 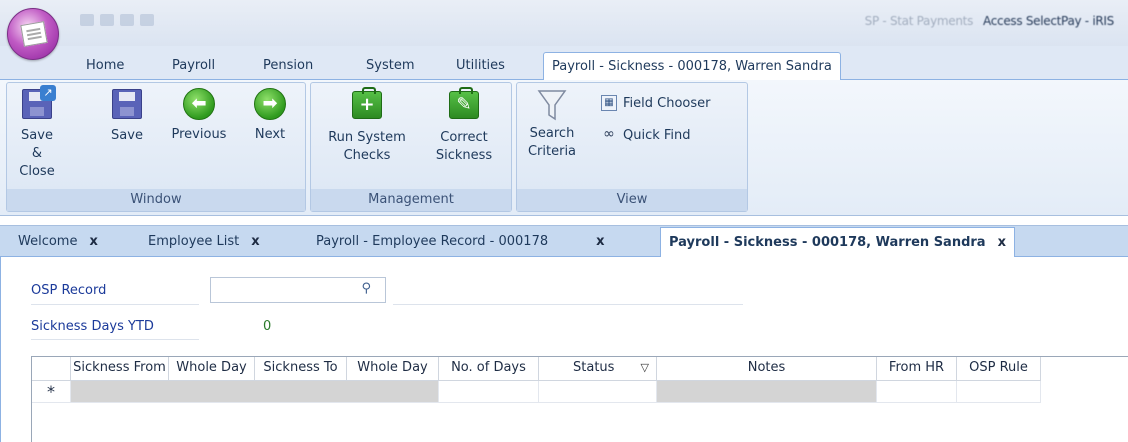 I want to click on quick-find-button: ∞ Quick Find, so click(x=646, y=134).